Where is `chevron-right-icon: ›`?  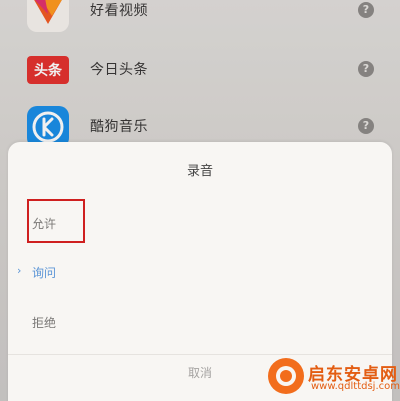 chevron-right-icon: › is located at coordinates (19, 270).